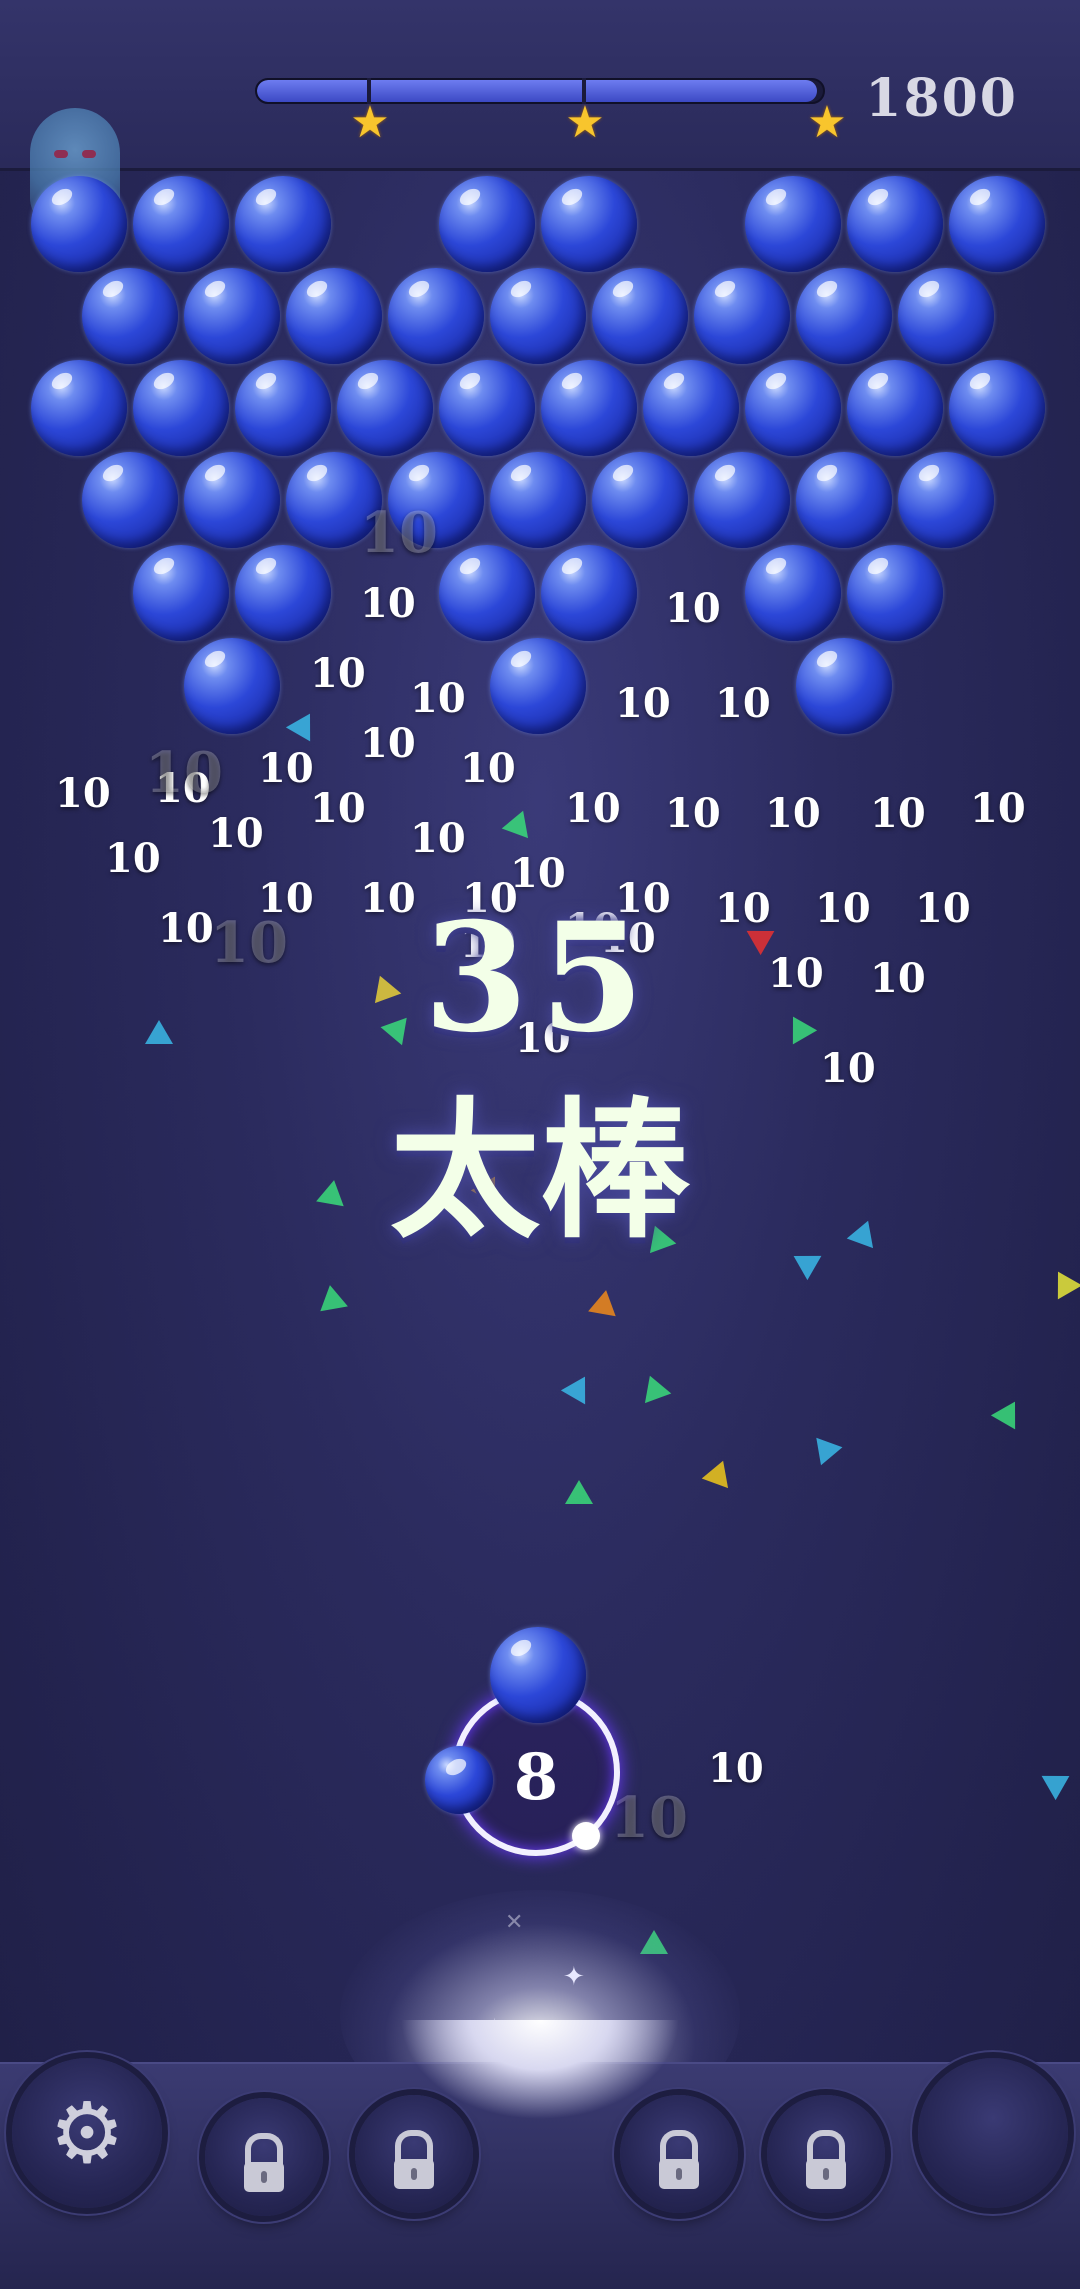  I want to click on score-progress-fill, so click(537, 91).